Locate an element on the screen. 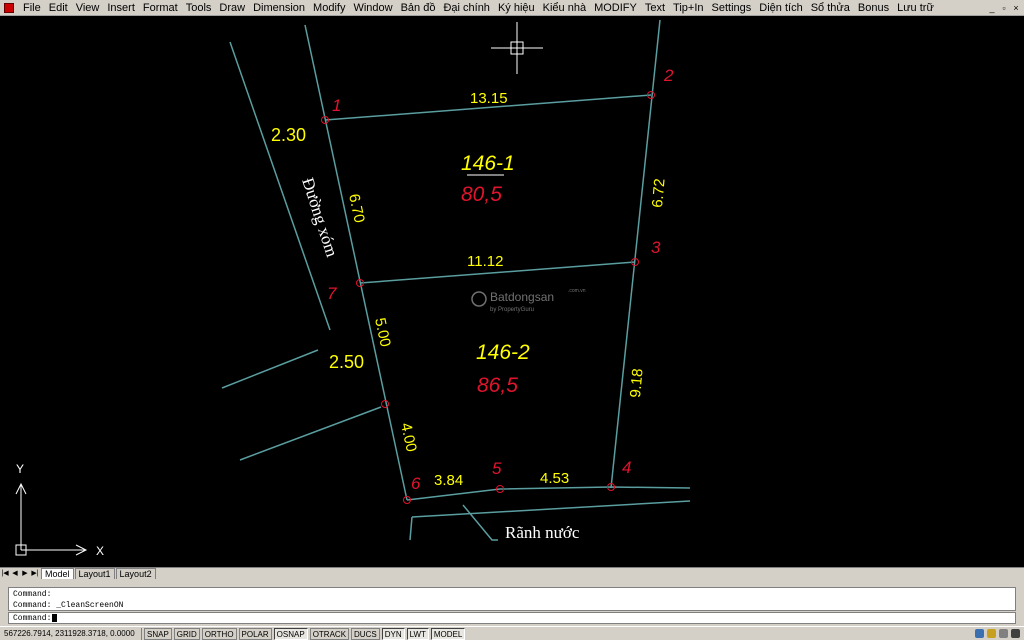 The width and height of the screenshot is (1024, 640). watermark: Batdongsan by PropertyGuru .com.vn is located at coordinates (528, 300).